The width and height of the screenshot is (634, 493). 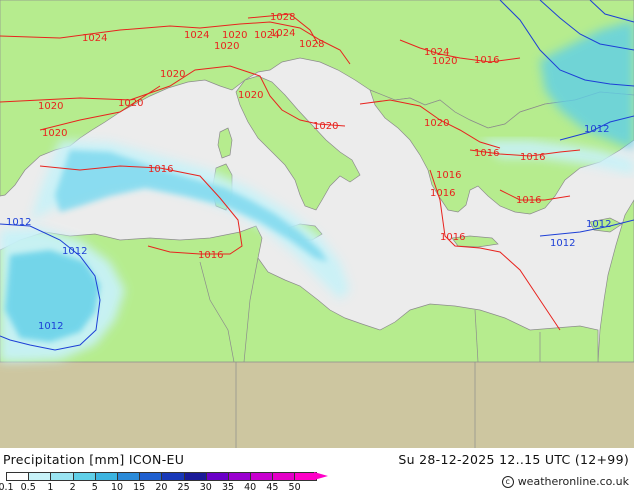 I want to click on legend-label: 0.5, so click(x=28, y=487).